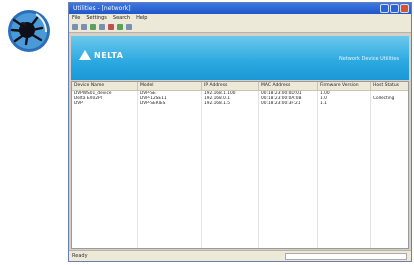 The height and width of the screenshot is (265, 414). Describe the element at coordinates (93, 27) in the screenshot. I see `refresh-icon` at that location.